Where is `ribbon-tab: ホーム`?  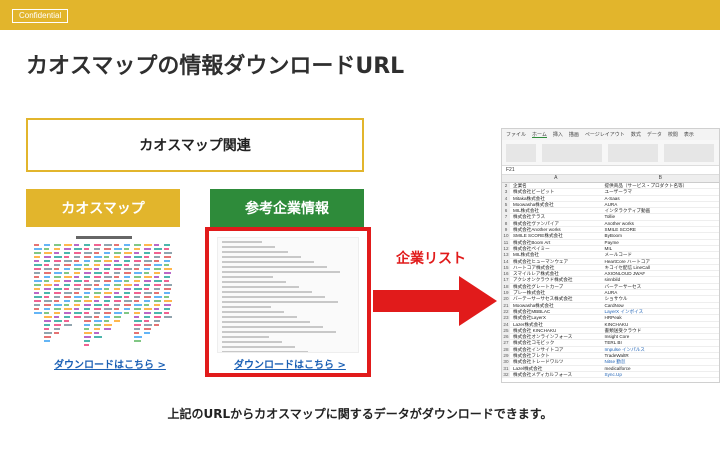
ribbon-tab: ホーム is located at coordinates (539, 135).